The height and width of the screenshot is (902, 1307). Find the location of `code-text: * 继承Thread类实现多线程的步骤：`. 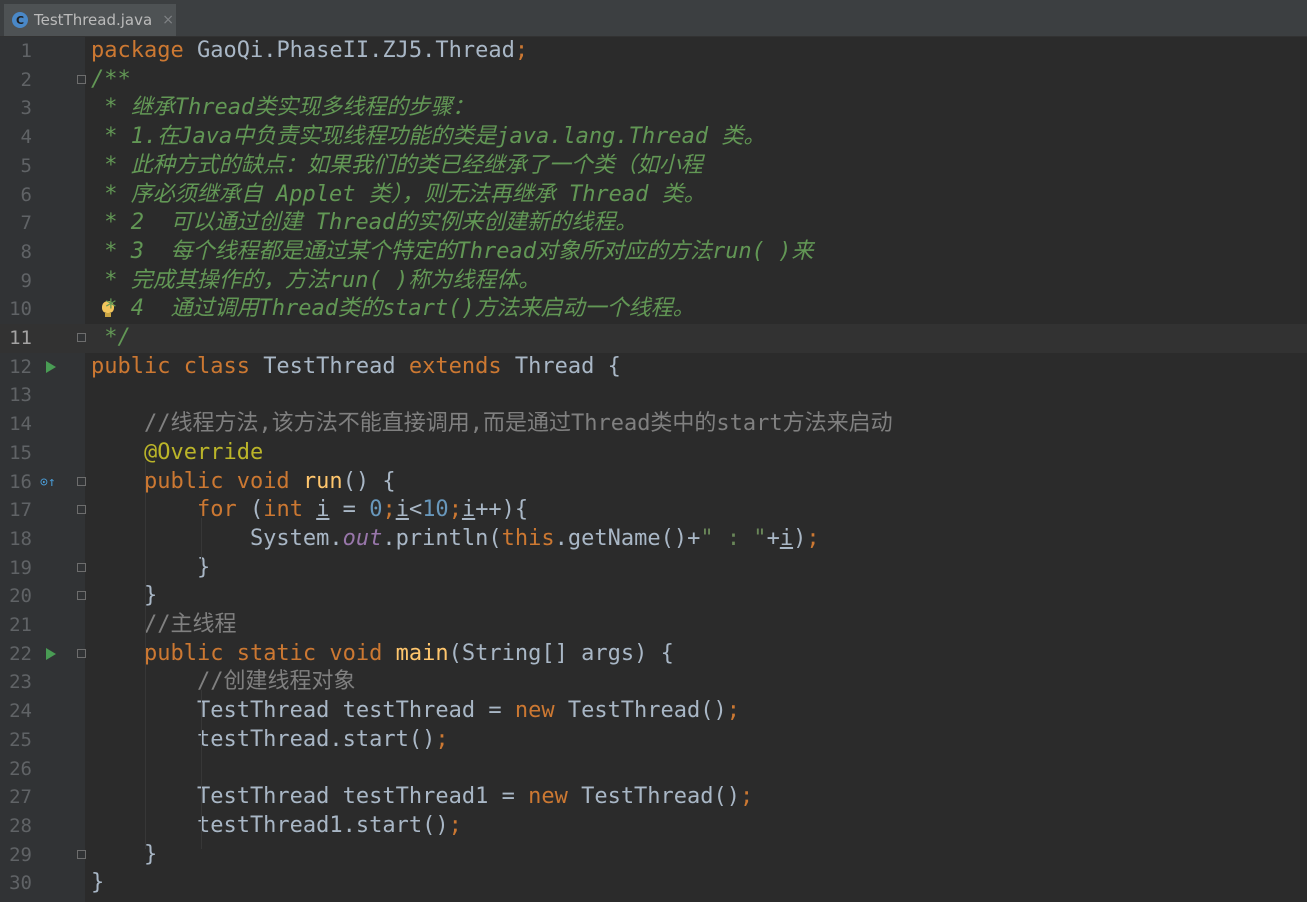

code-text: * 继承Thread类实现多线程的步骤： is located at coordinates (282, 108).